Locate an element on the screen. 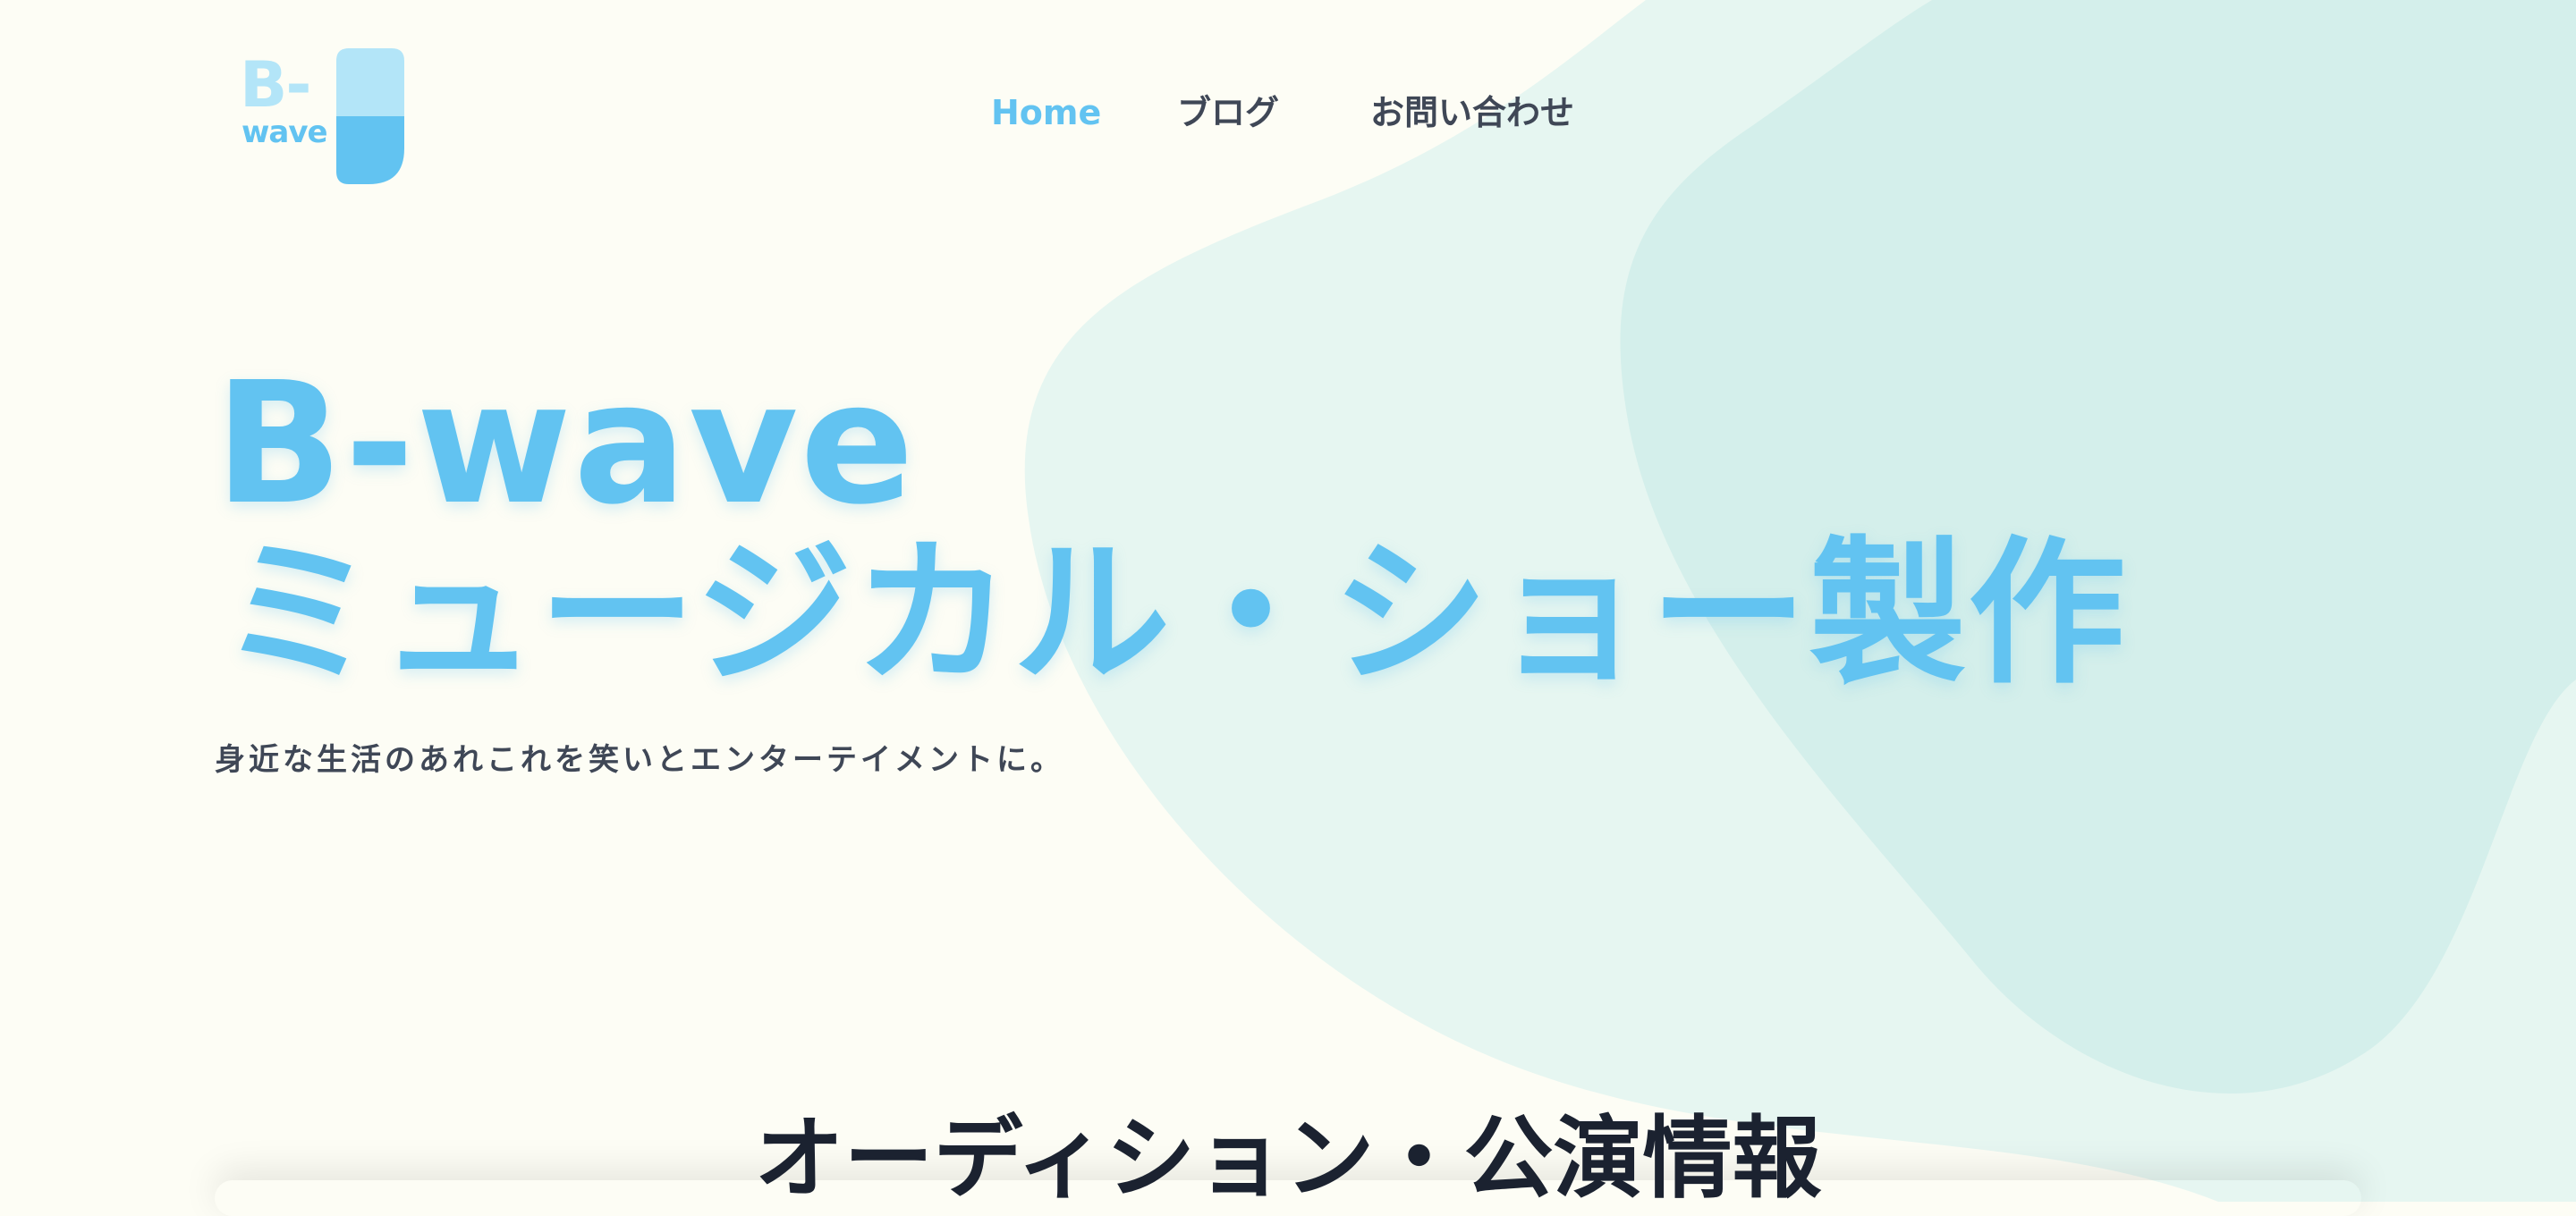  hero-tagline: 身近な生活のあれこれを笑いとエンターテイメントに。 is located at coordinates (639, 760).